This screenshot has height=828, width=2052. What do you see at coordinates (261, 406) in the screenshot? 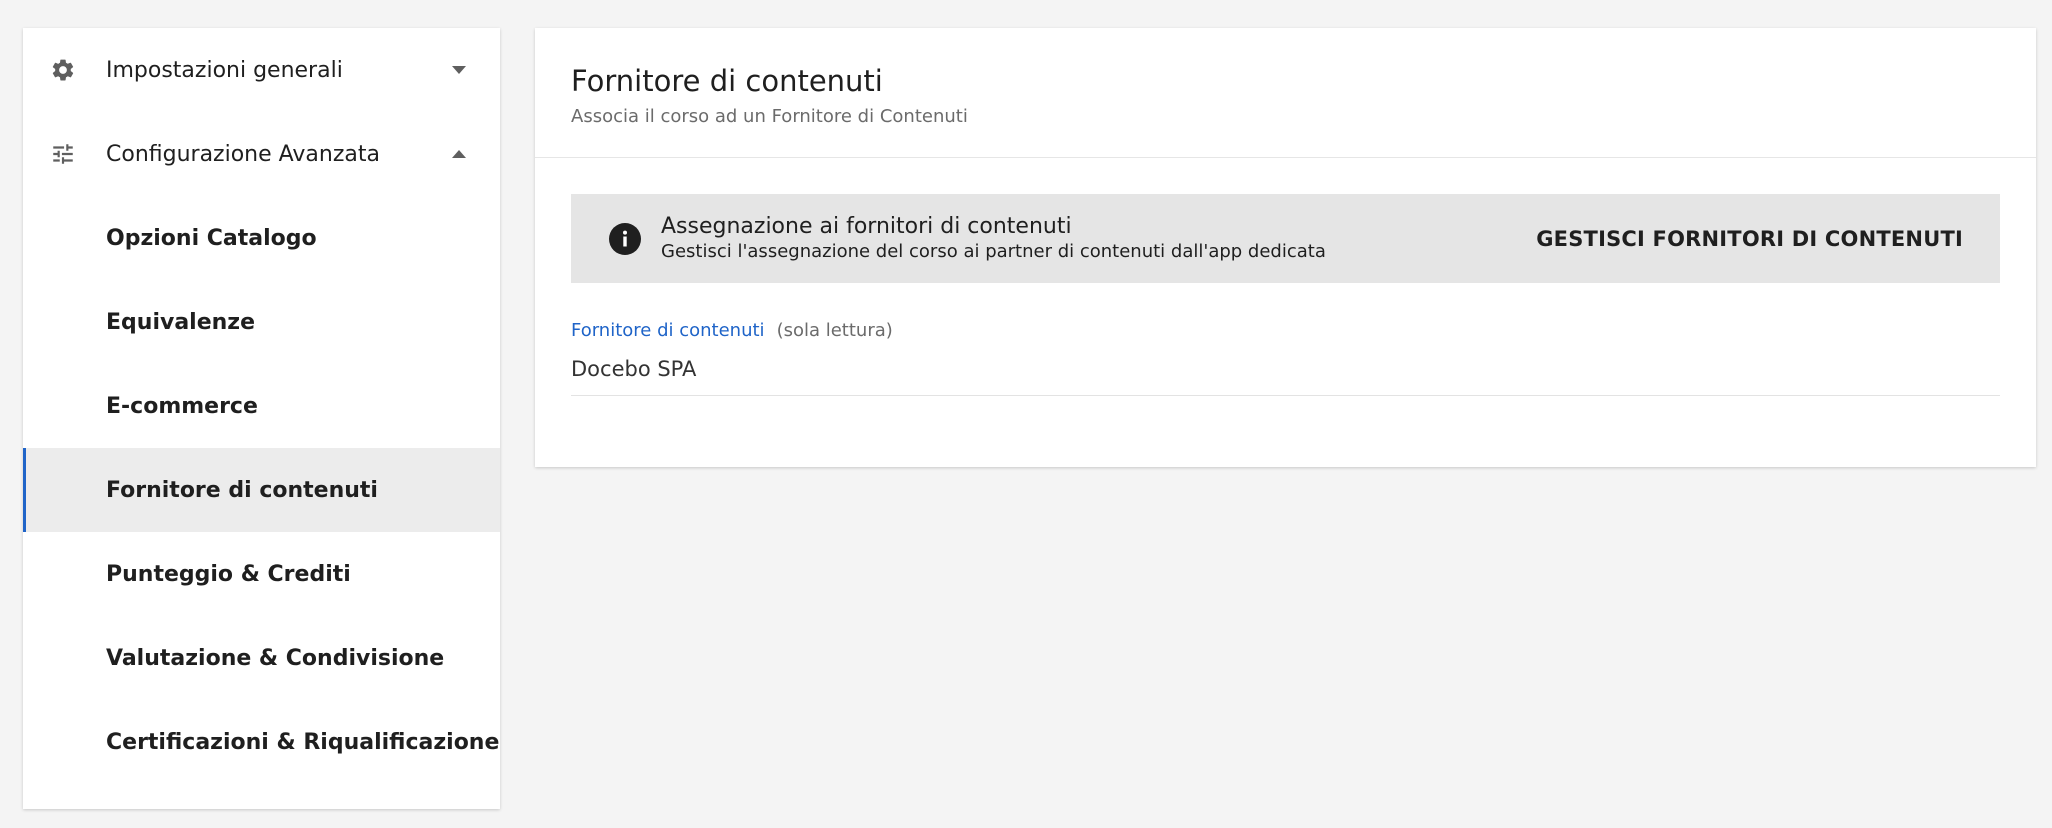
I see `sidebar-item-ecommerce: E-commerce` at bounding box center [261, 406].